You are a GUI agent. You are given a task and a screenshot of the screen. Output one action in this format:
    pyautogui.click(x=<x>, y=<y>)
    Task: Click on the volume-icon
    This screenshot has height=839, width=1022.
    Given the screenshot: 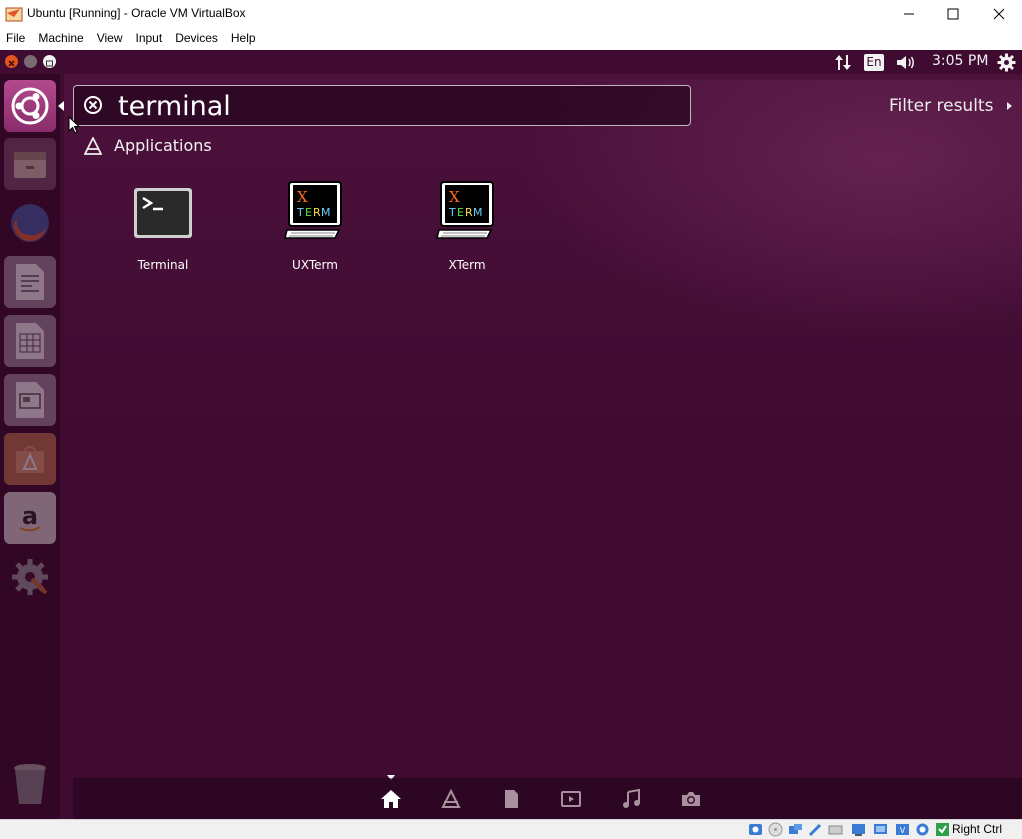 What is the action you would take?
    pyautogui.click(x=906, y=62)
    